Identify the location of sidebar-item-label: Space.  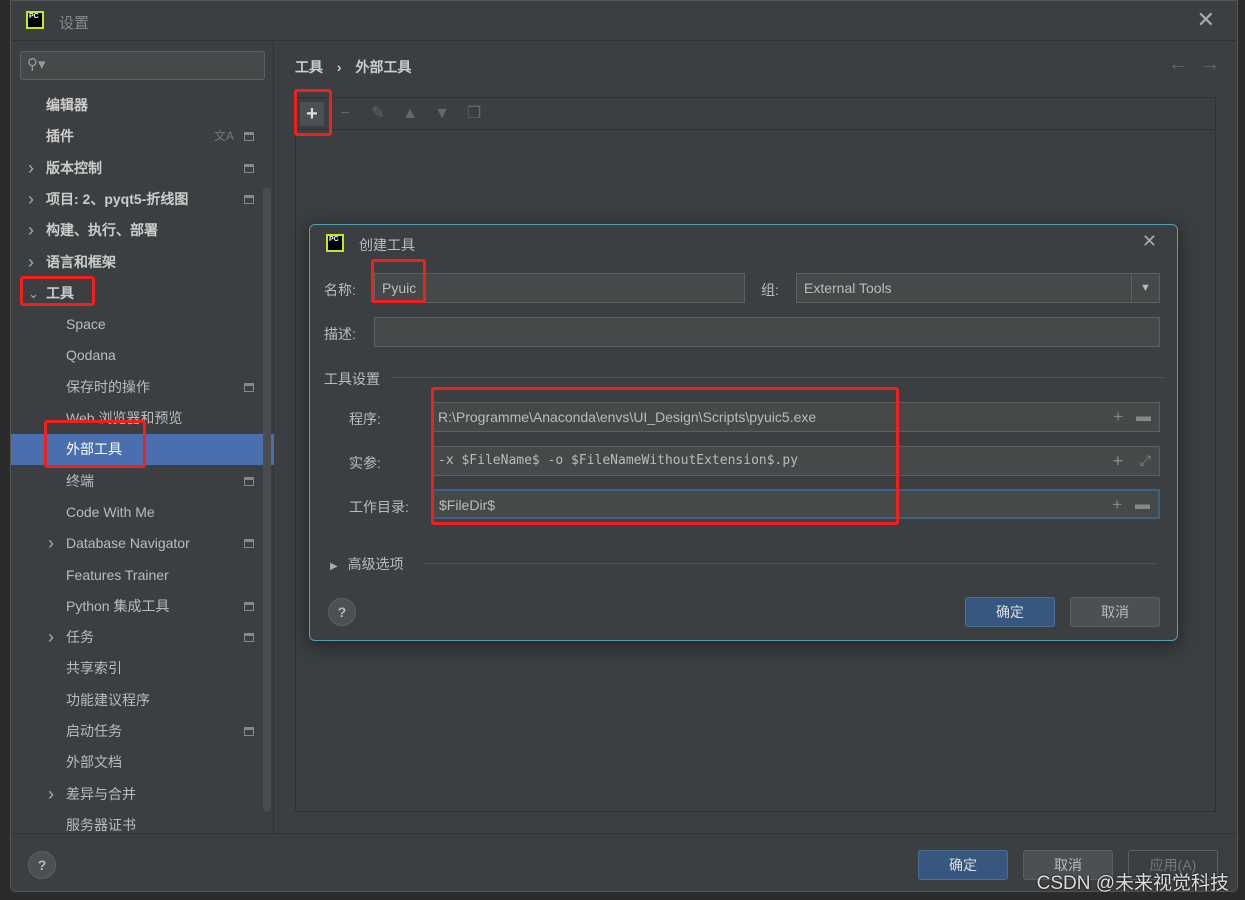
(86, 324).